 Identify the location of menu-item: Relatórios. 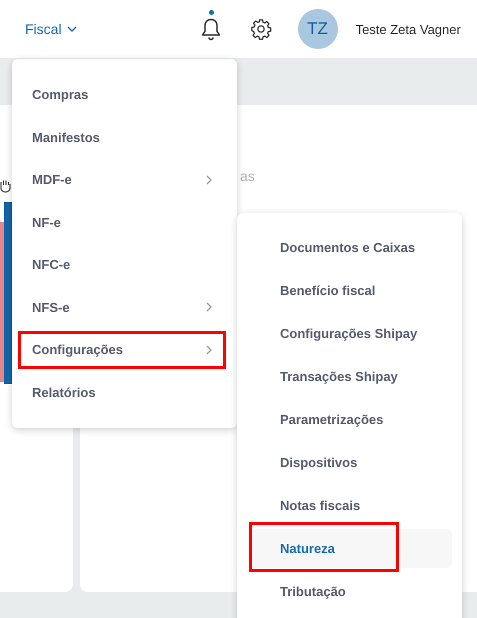
(122, 392).